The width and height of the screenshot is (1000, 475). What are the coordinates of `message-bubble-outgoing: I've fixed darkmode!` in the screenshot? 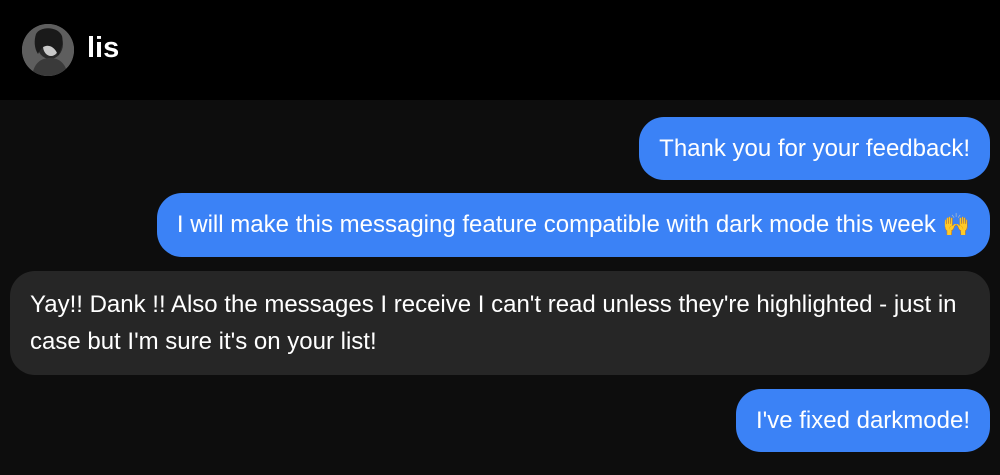 It's located at (862, 420).